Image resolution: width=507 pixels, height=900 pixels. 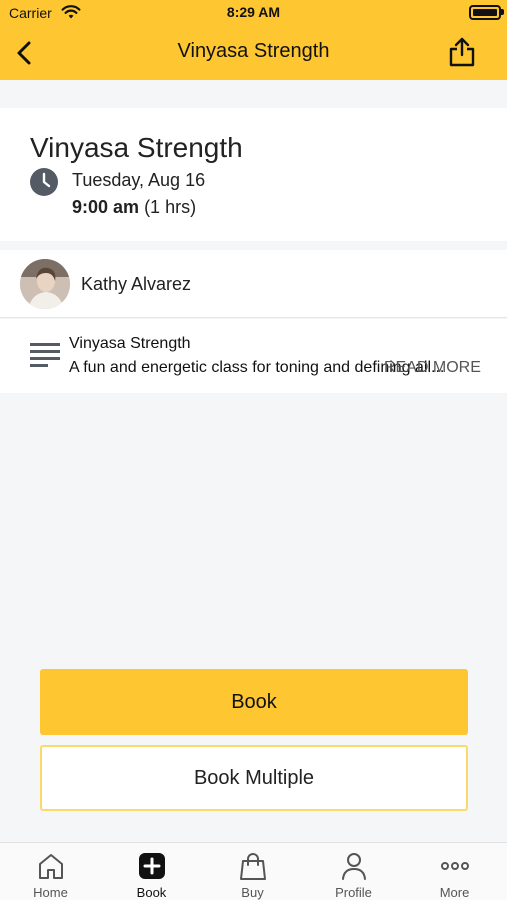 What do you see at coordinates (253, 51) in the screenshot?
I see `page-title: Vinyasa Strength` at bounding box center [253, 51].